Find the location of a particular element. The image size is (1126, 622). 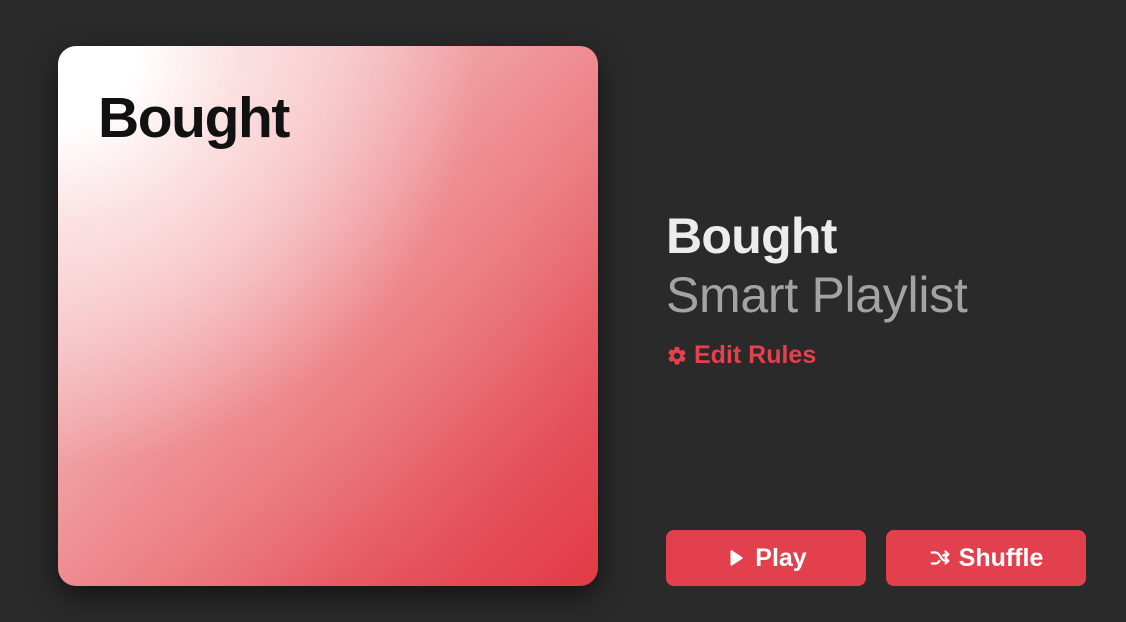

shuffle-icon is located at coordinates (940, 558).